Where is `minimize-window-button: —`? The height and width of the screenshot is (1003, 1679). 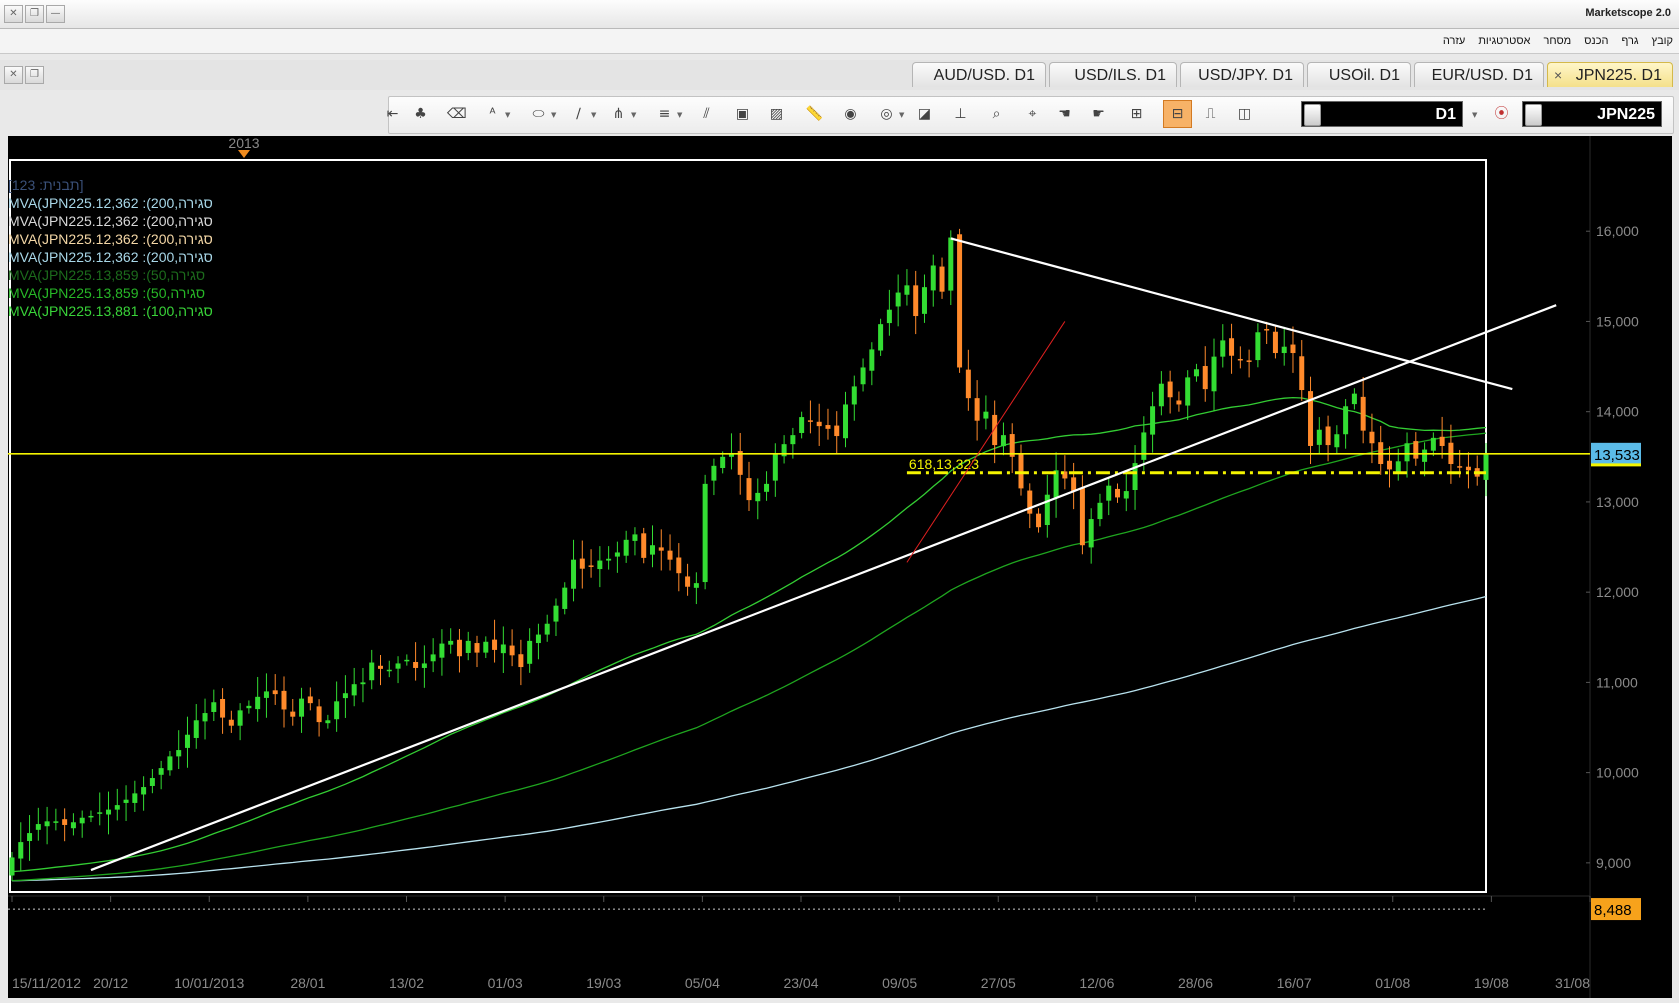 minimize-window-button: — is located at coordinates (55, 14).